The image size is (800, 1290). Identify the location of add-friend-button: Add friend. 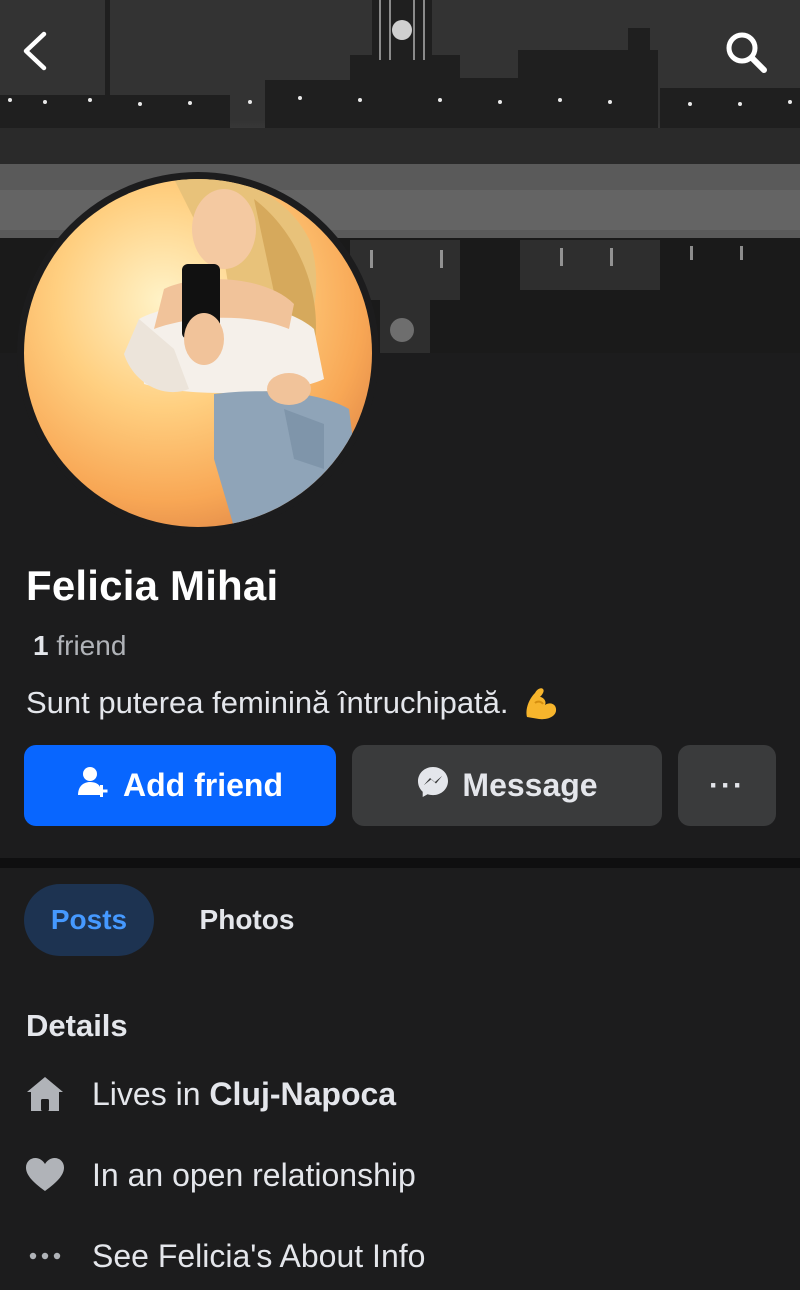
(180, 785).